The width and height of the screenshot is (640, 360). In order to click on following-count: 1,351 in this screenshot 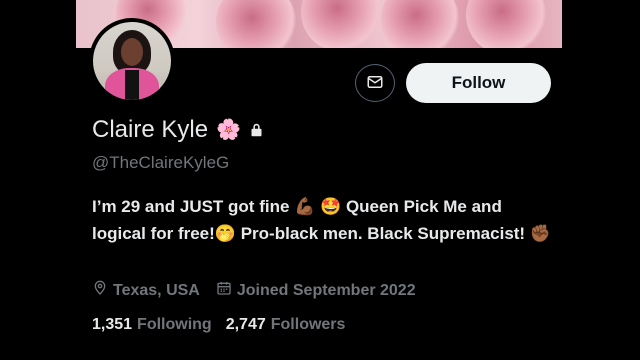, I will do `click(112, 324)`.